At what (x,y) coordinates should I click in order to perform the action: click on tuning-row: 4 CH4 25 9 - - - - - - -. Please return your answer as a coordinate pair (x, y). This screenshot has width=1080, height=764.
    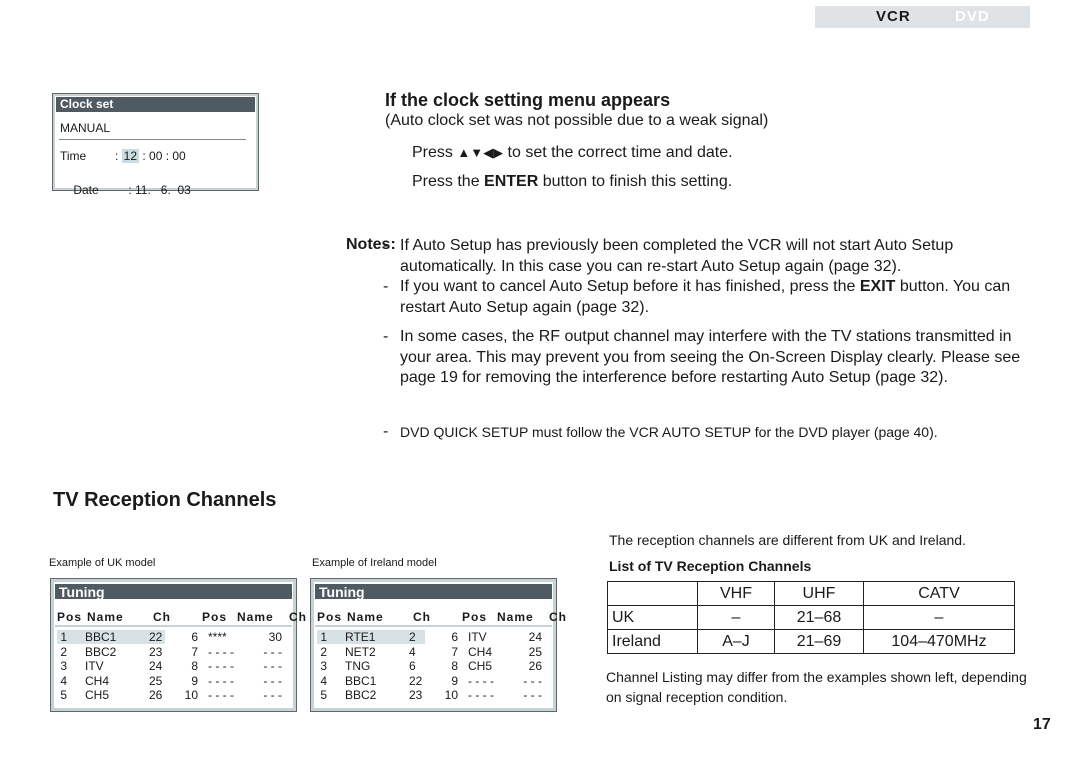
    Looking at the image, I should click on (174, 681).